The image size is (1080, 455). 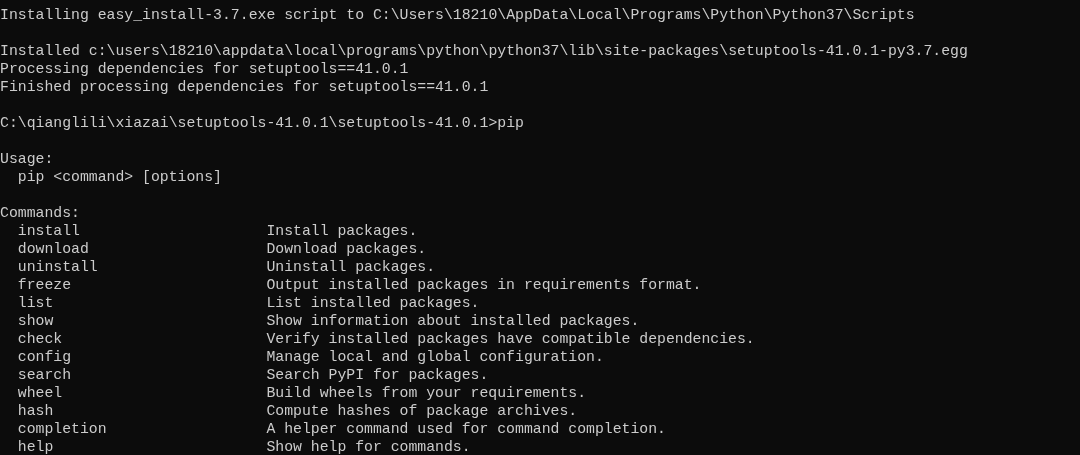 I want to click on command-description: List installed packages., so click(x=373, y=303).